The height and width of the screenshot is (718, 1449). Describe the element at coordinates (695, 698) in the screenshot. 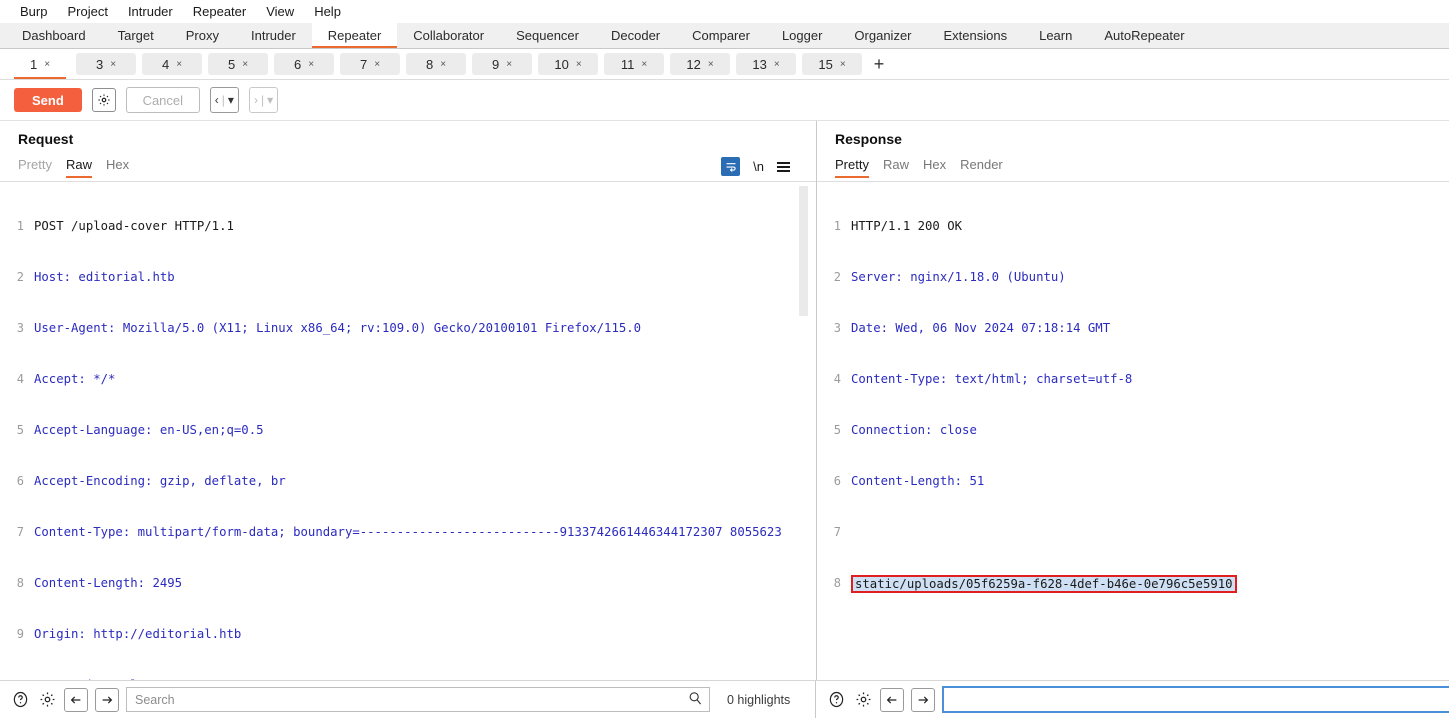

I see `magnifier-icon` at that location.